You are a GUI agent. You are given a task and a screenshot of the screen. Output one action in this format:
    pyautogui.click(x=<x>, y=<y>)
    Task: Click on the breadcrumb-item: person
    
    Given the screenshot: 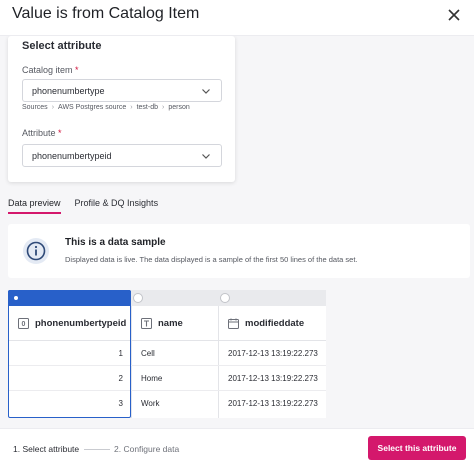 What is the action you would take?
    pyautogui.click(x=178, y=107)
    